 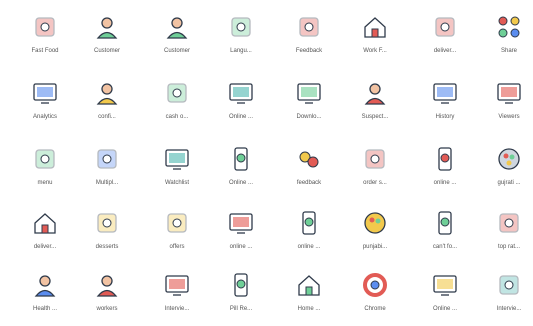 I want to click on icon-label: Watchlist, so click(x=177, y=183).